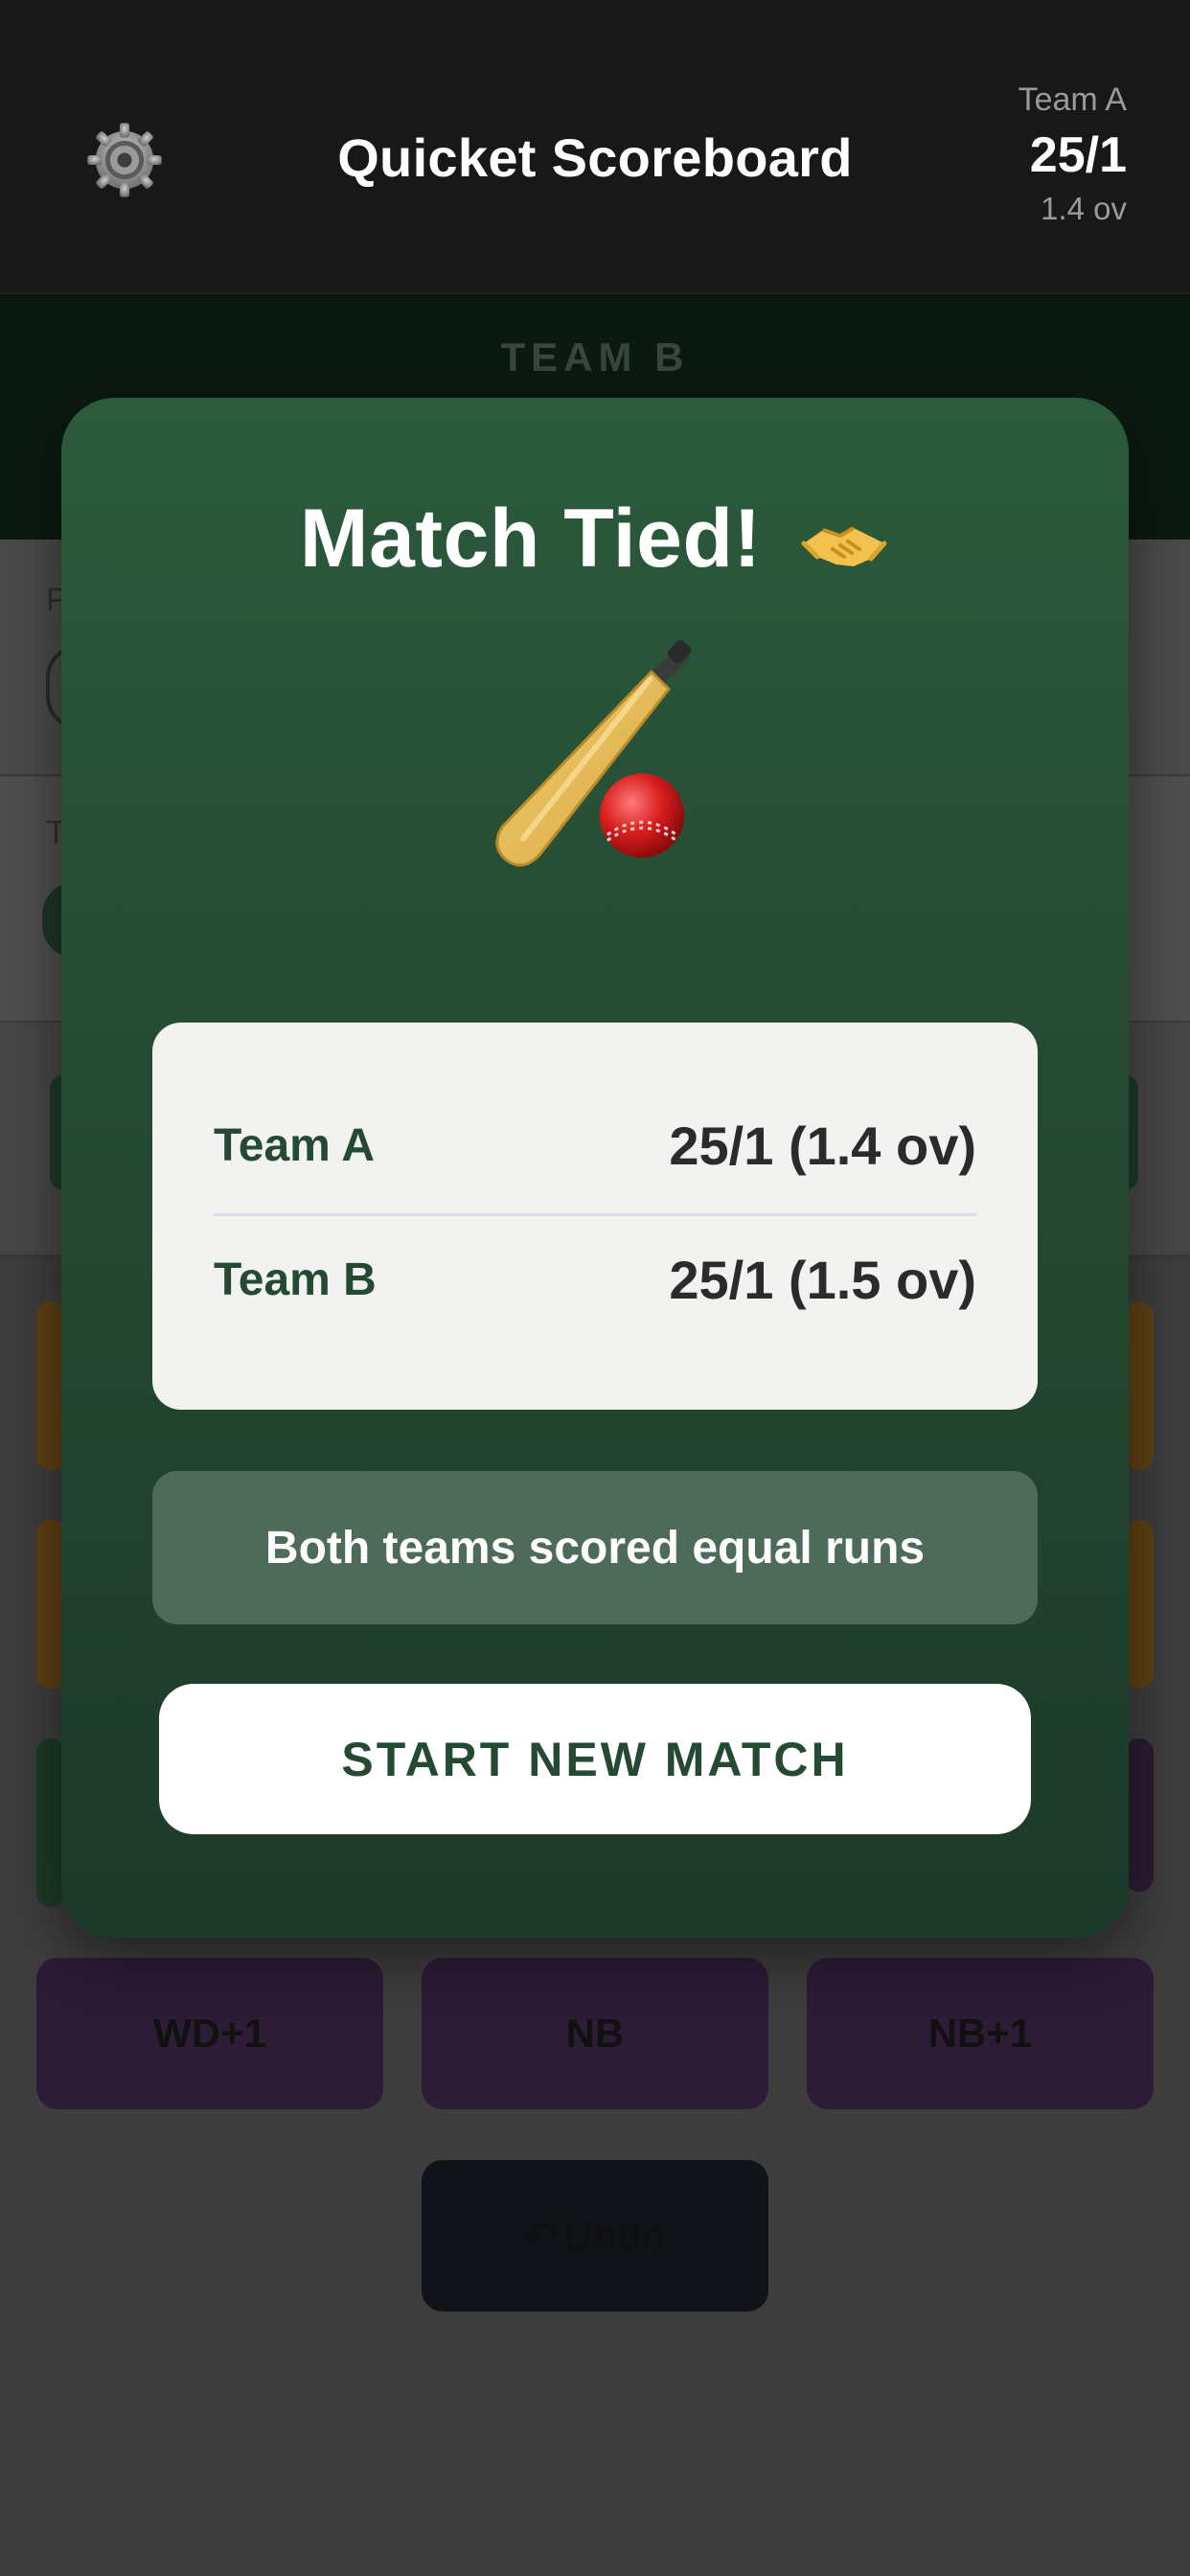  Describe the element at coordinates (210, 2034) in the screenshot. I see `wide-plus-one-button: WD+1` at that location.